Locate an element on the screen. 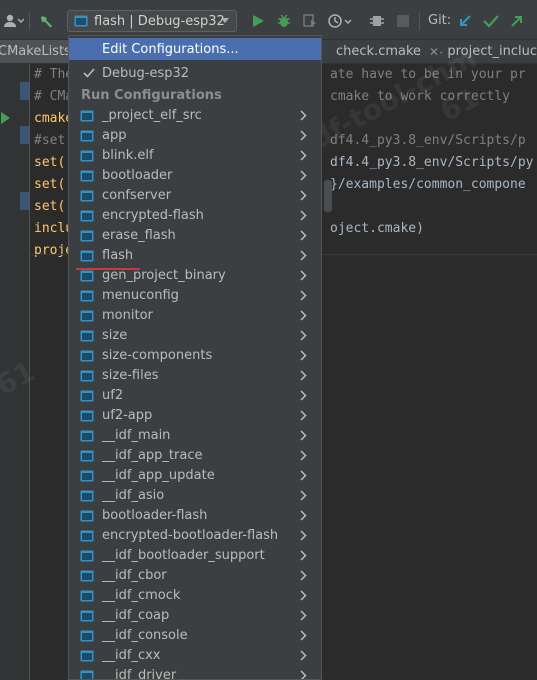 Image resolution: width=537 pixels, height=680 pixels. run-config-item-label: app is located at coordinates (114, 135).